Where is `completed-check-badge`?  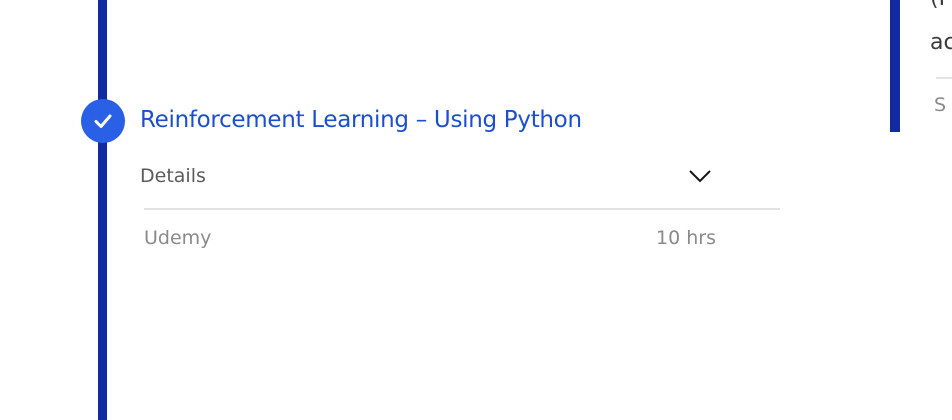
completed-check-badge is located at coordinates (103, 121).